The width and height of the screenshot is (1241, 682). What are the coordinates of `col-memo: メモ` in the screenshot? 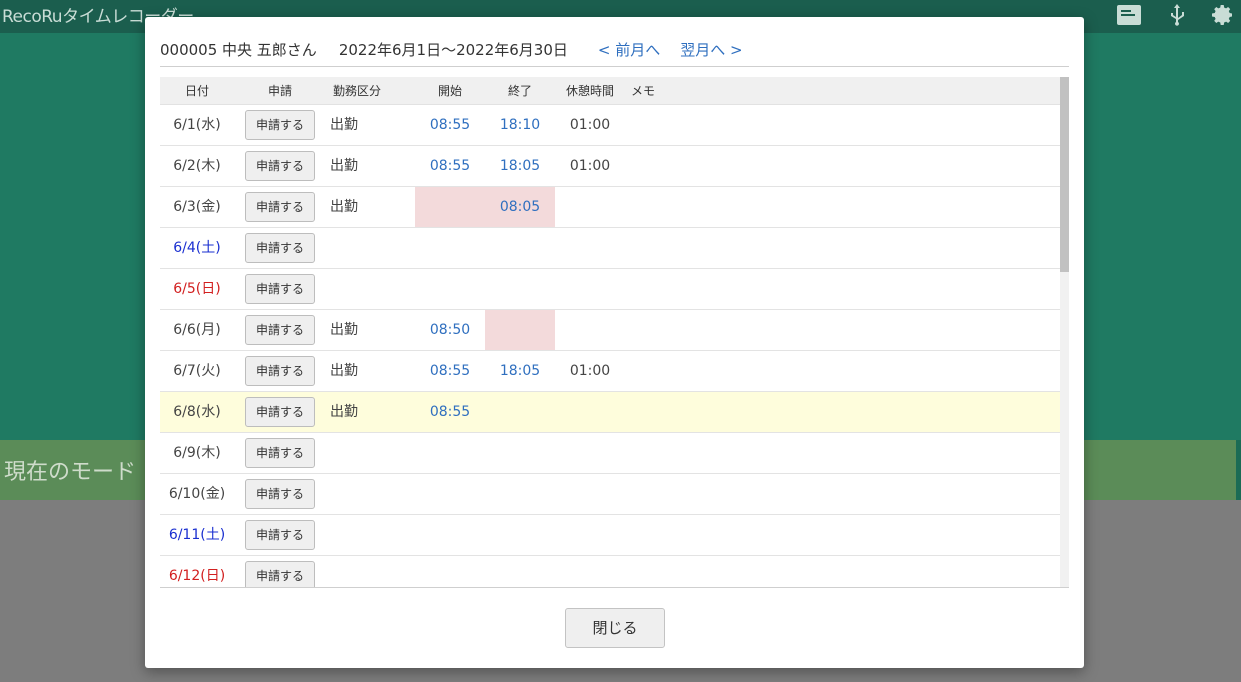 It's located at (642, 91).